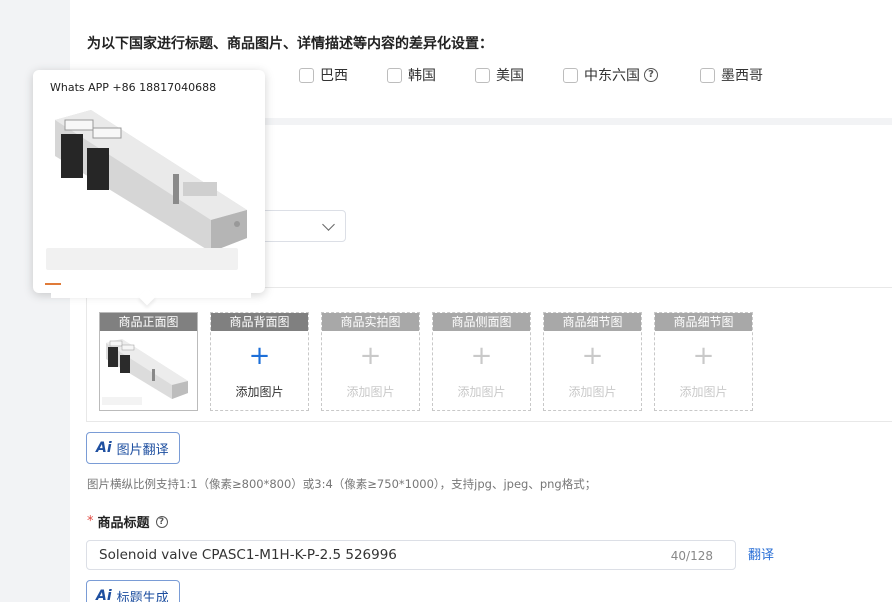  I want to click on image-translate-button: Ai 图片翻译, so click(133, 448).